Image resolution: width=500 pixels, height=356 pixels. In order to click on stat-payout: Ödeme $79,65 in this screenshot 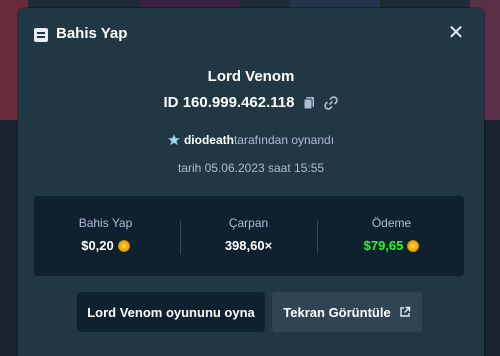, I will do `click(391, 236)`.